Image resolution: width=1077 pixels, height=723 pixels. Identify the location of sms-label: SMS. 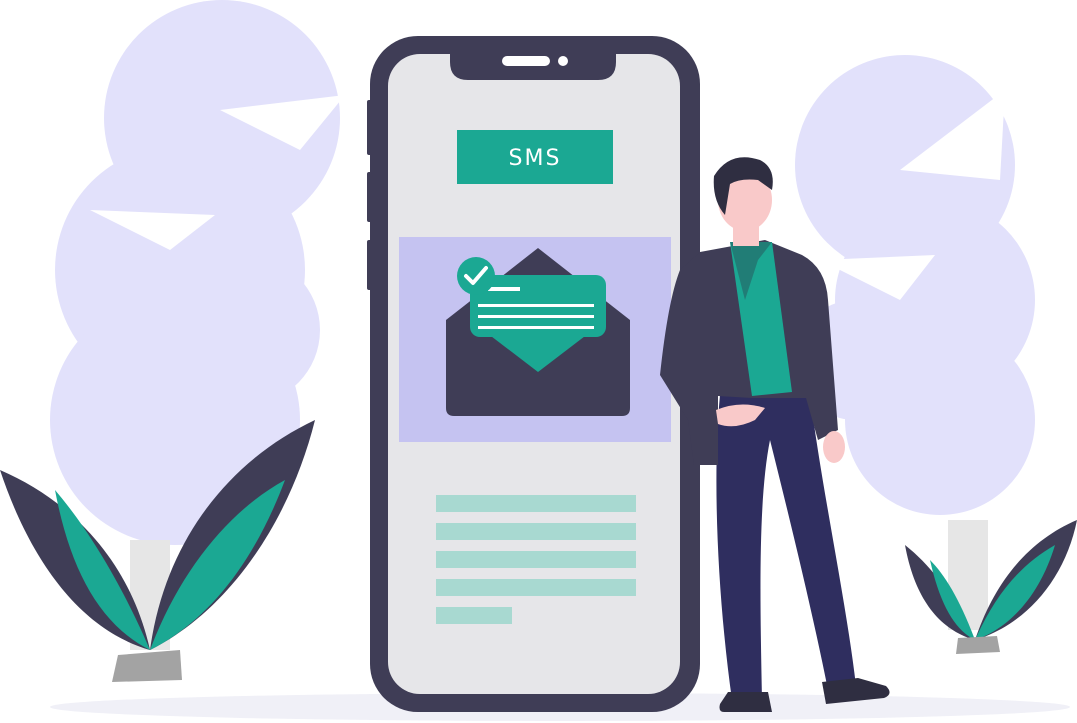
(535, 158).